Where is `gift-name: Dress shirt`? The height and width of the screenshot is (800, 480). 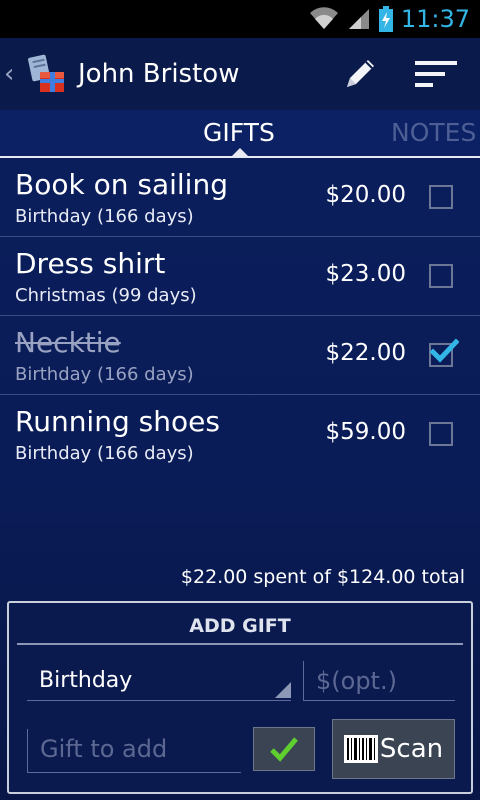 gift-name: Dress shirt is located at coordinates (90, 263).